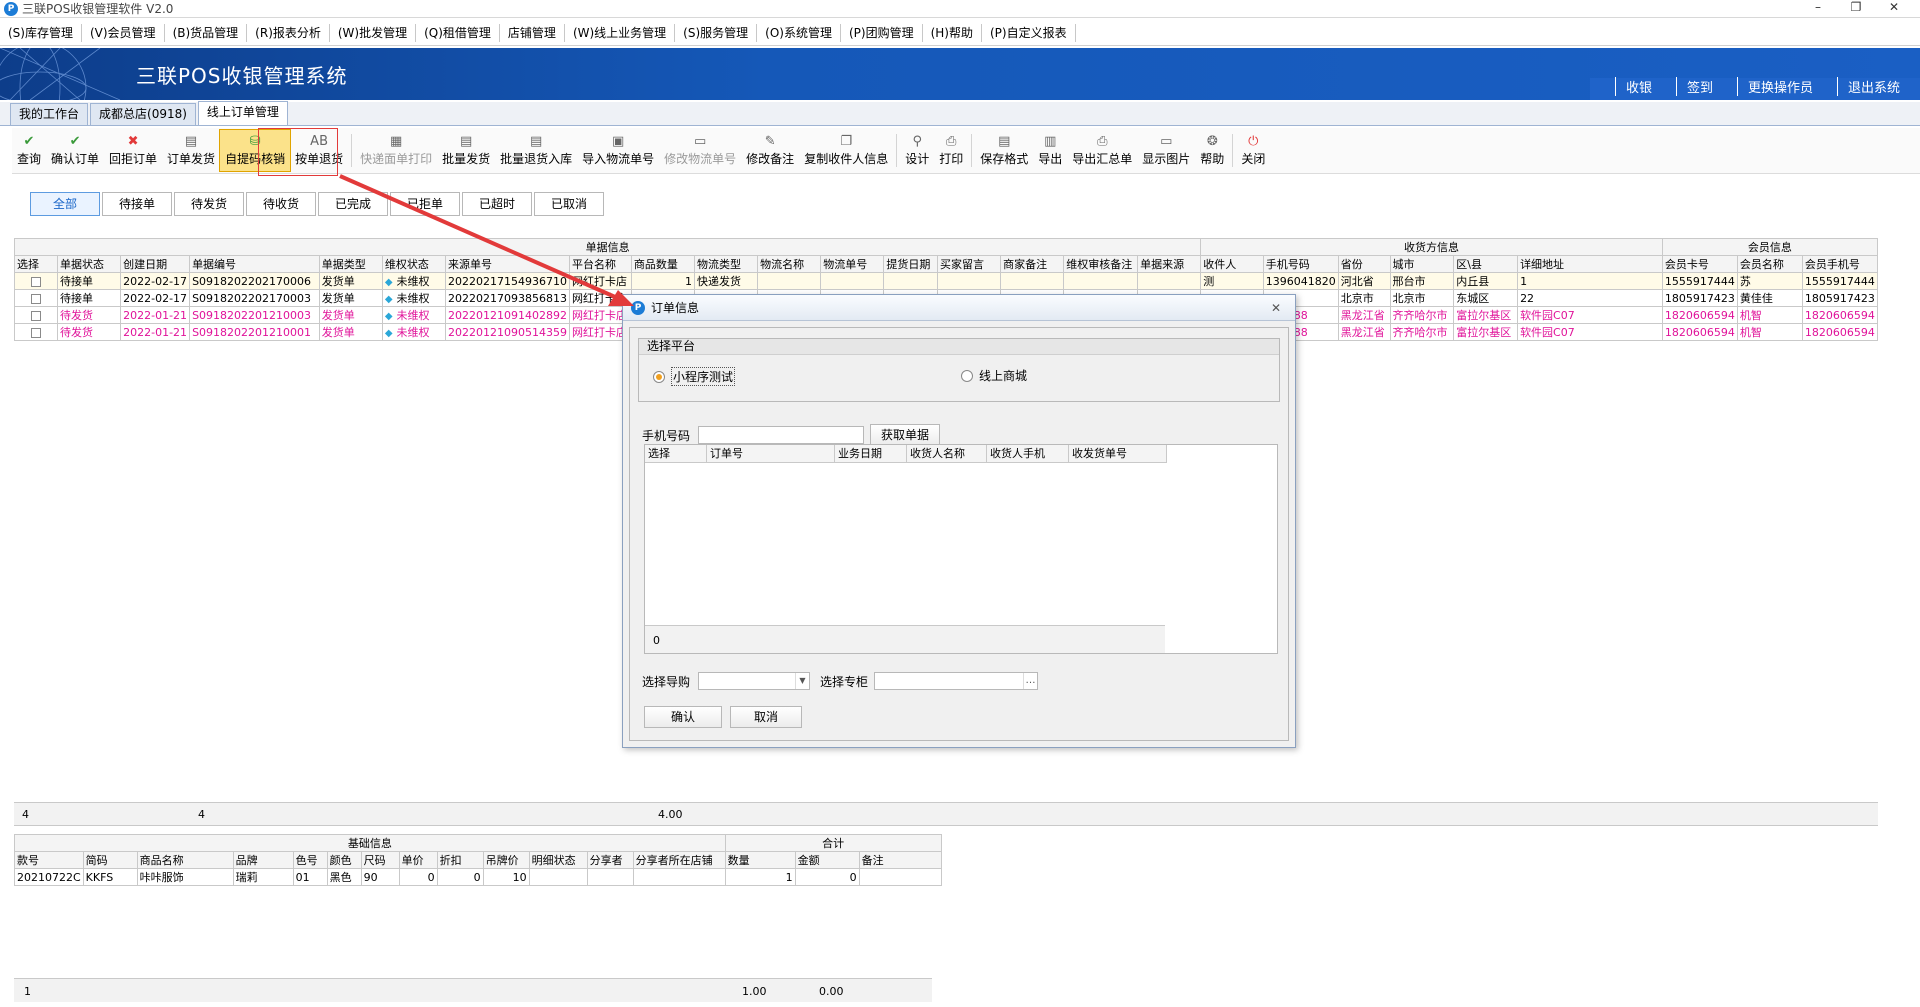 This screenshot has width=1920, height=1007. I want to click on menu-item: (S)服务管理, so click(716, 32).